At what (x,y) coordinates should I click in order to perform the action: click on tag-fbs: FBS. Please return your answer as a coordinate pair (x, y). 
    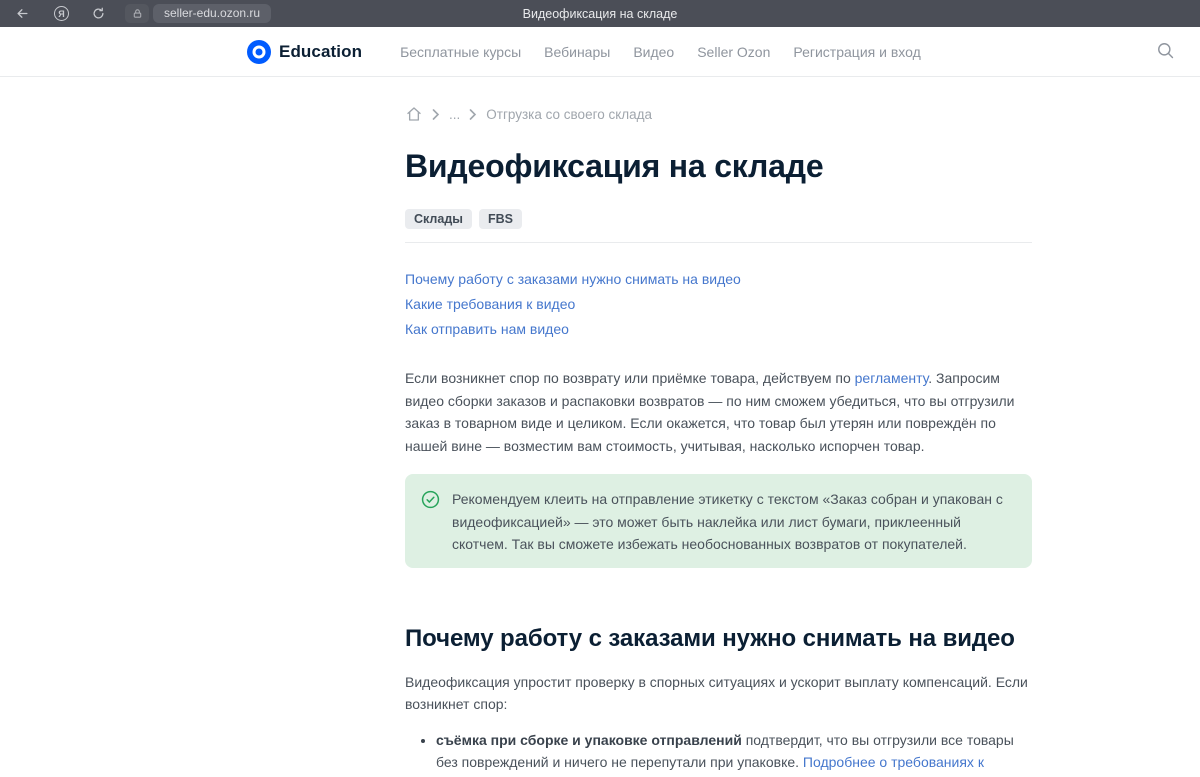
    Looking at the image, I should click on (500, 219).